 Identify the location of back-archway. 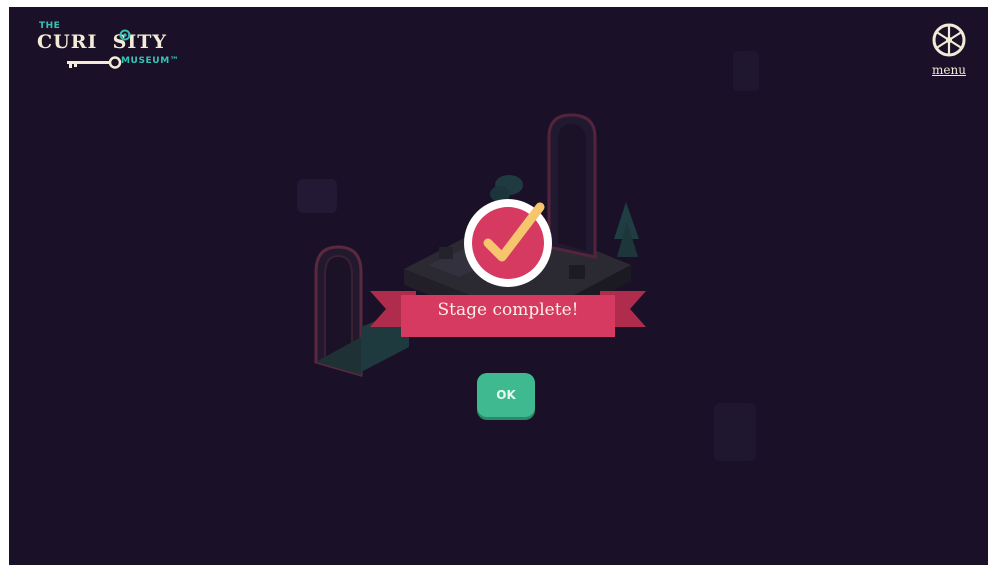
(572, 186).